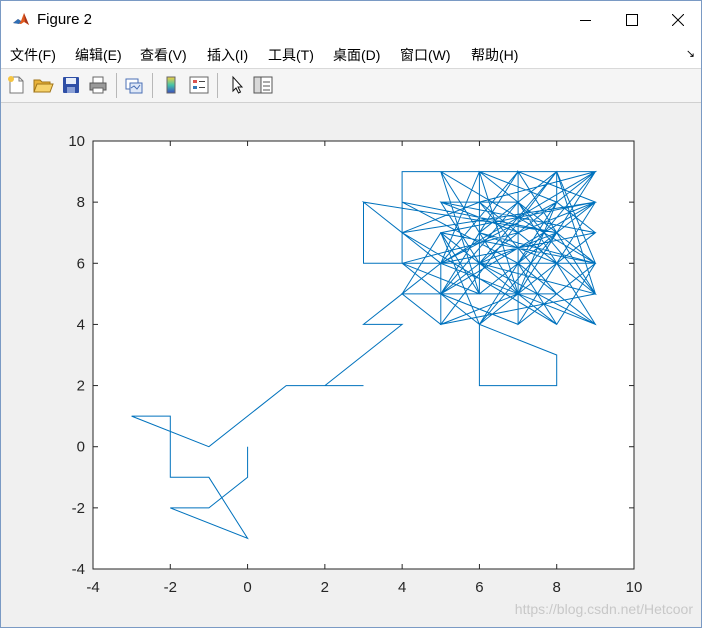 This screenshot has width=702, height=628. I want to click on y-tick-label: 6, so click(81, 263).